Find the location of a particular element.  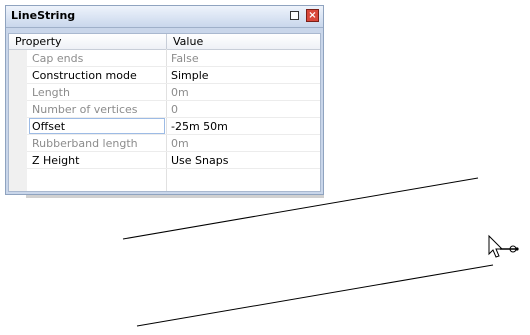

grid-header: Property Value is located at coordinates (164, 42).